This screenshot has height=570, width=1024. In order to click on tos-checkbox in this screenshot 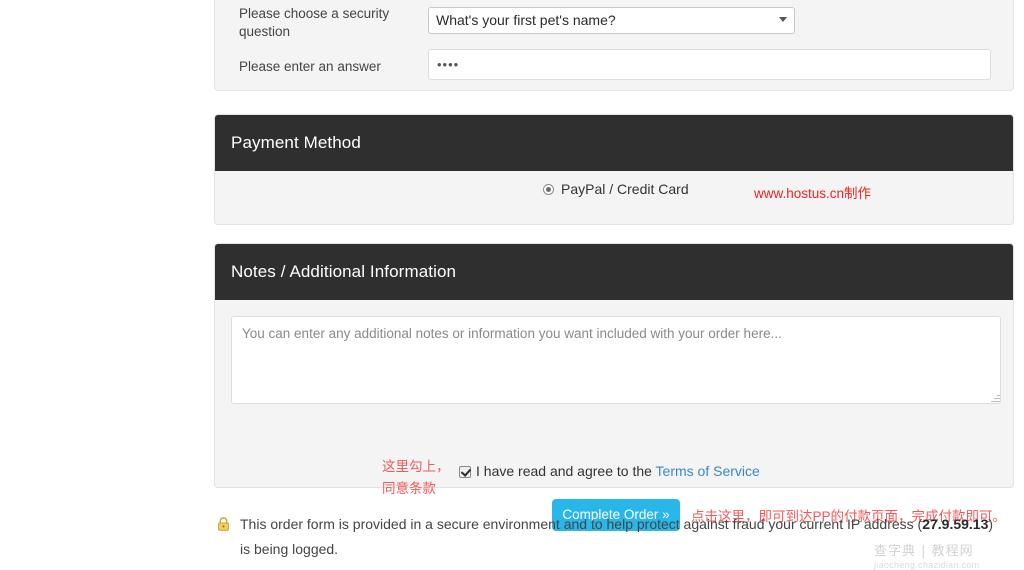, I will do `click(465, 472)`.